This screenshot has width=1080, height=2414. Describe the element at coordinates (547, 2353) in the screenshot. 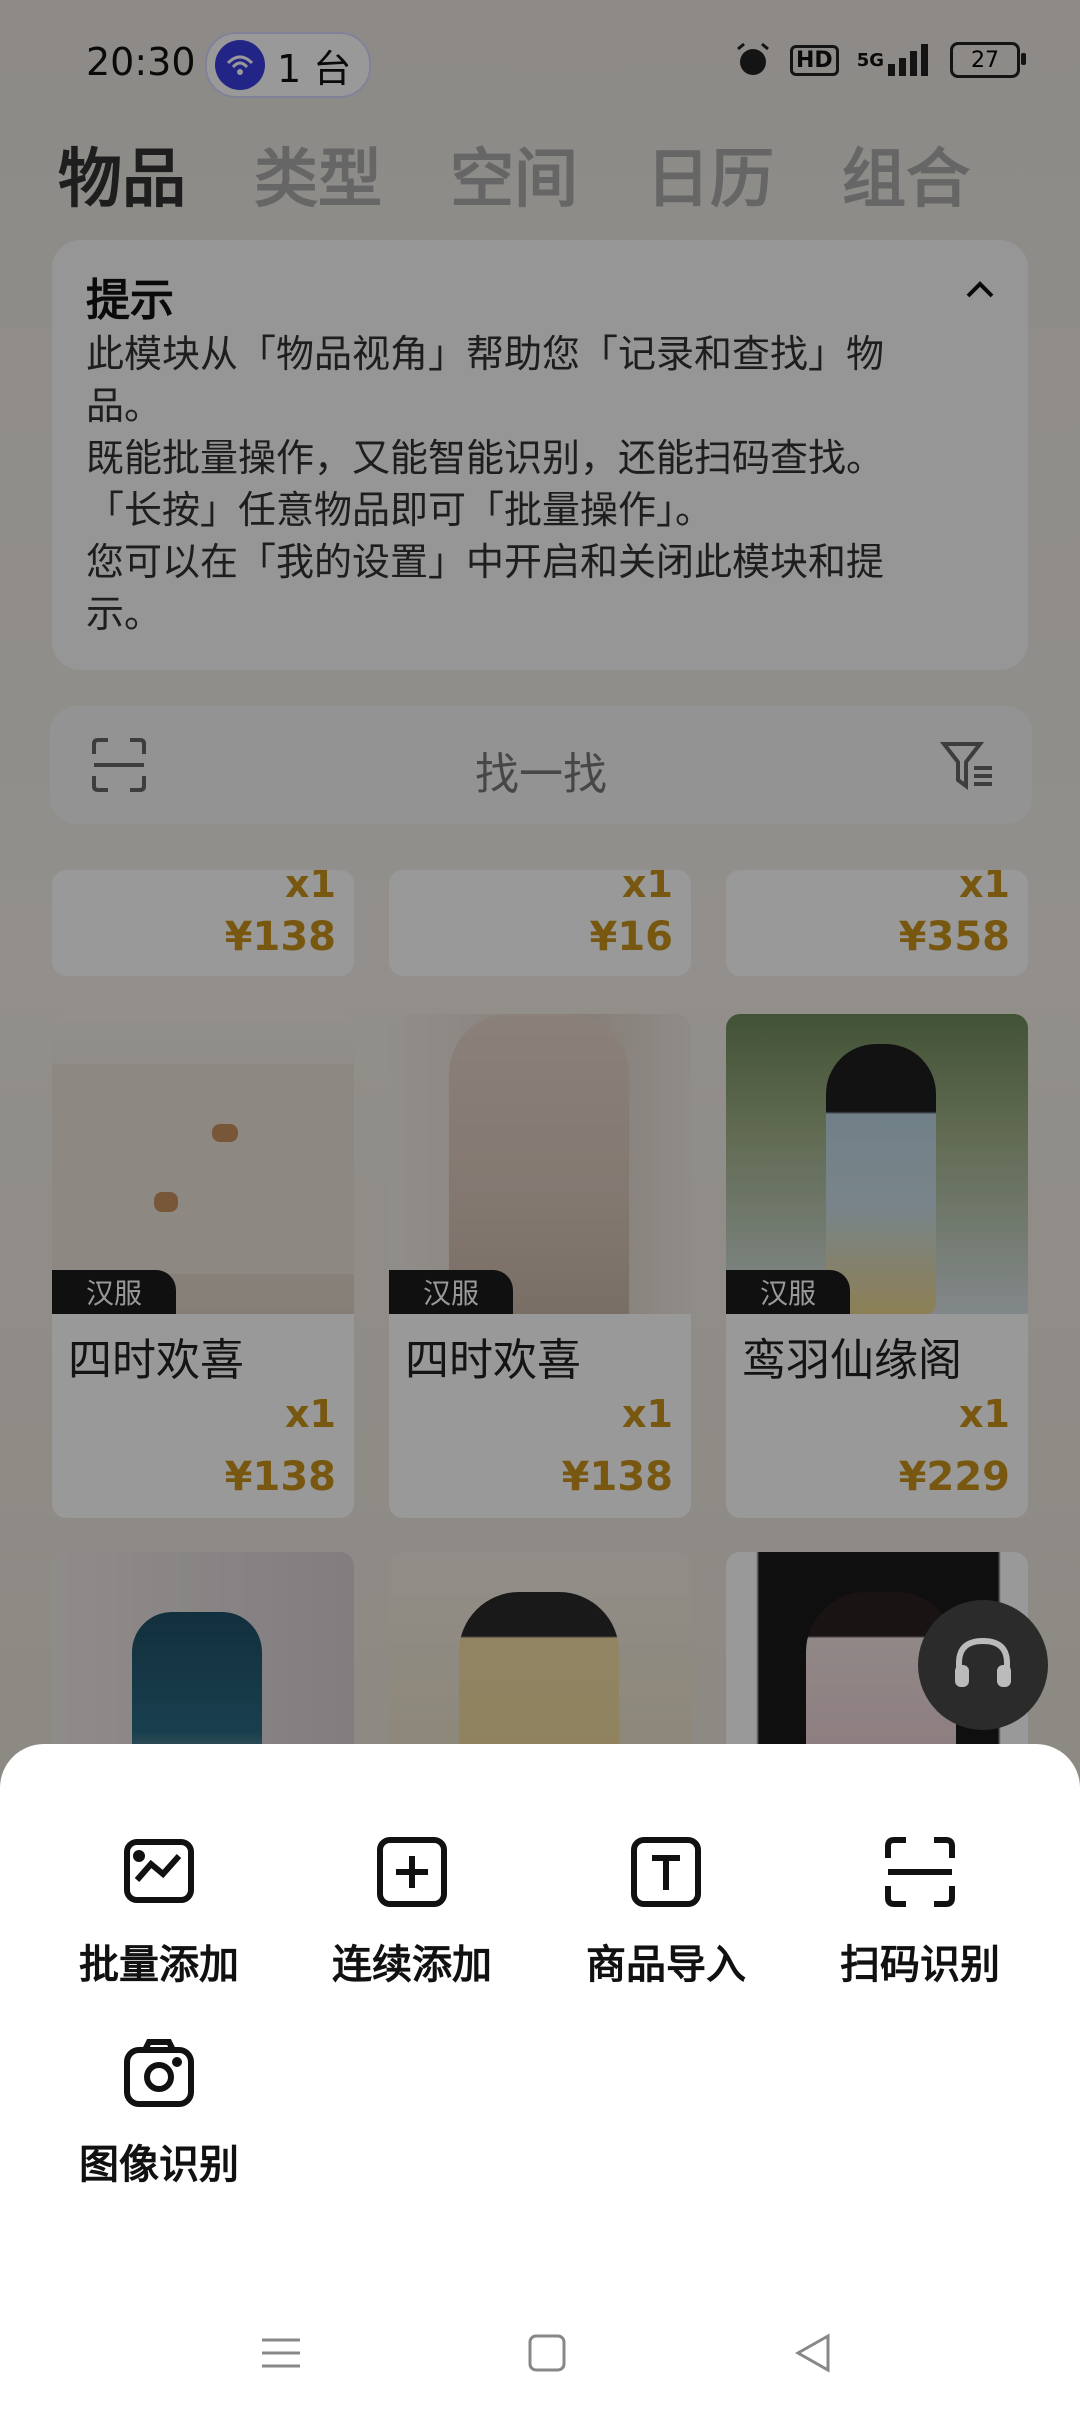

I see `home-icon` at that location.